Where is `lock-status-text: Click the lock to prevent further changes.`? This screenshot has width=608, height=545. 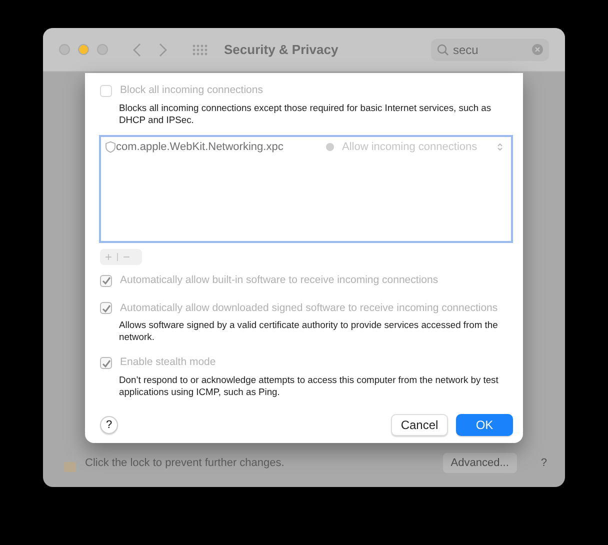
lock-status-text: Click the lock to prevent further changes. is located at coordinates (184, 463).